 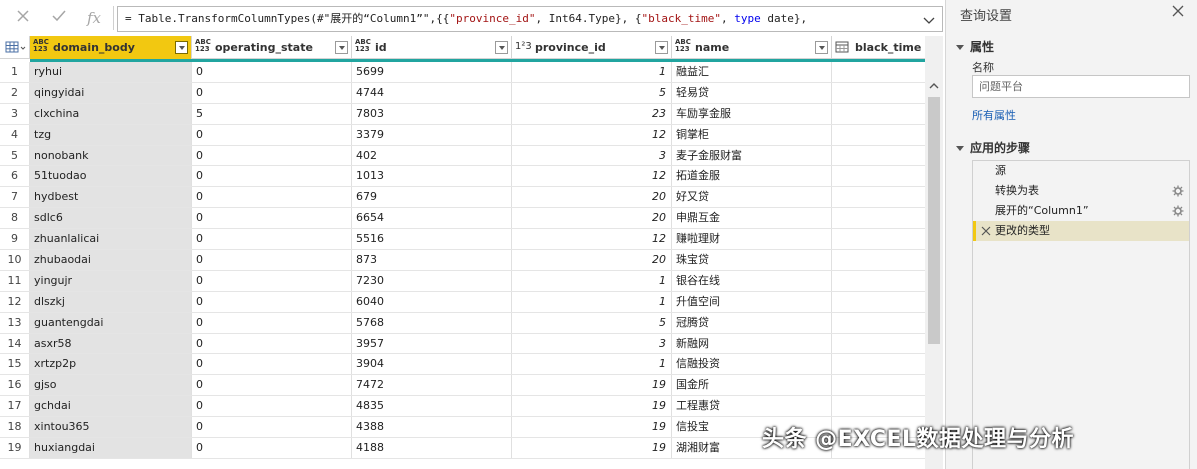 I want to click on table-row: 15 xrtzp2p 0 3904 1 信融投资, so click(x=462, y=365).